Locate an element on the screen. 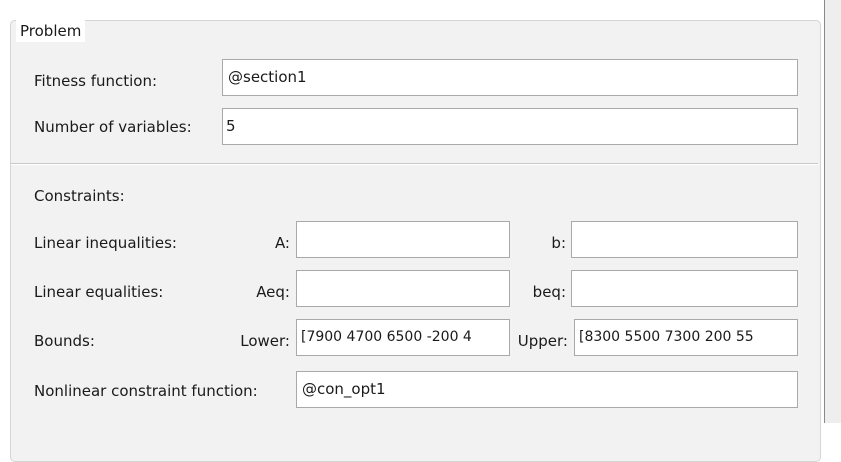 The width and height of the screenshot is (841, 462). nonlinear-constraint-input: @con_opt1 is located at coordinates (547, 389).